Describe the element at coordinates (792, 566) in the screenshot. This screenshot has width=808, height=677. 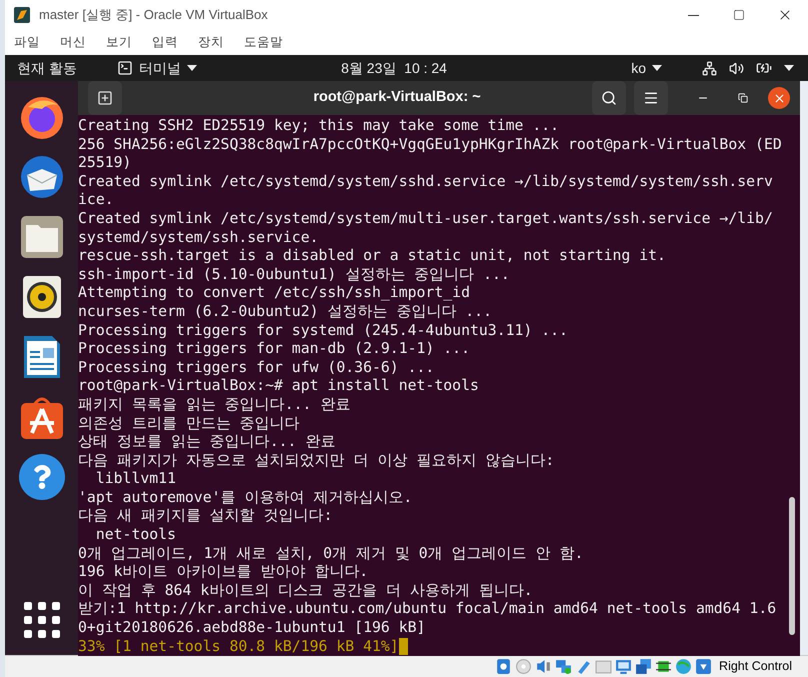
I see `scrollbar-thumb` at that location.